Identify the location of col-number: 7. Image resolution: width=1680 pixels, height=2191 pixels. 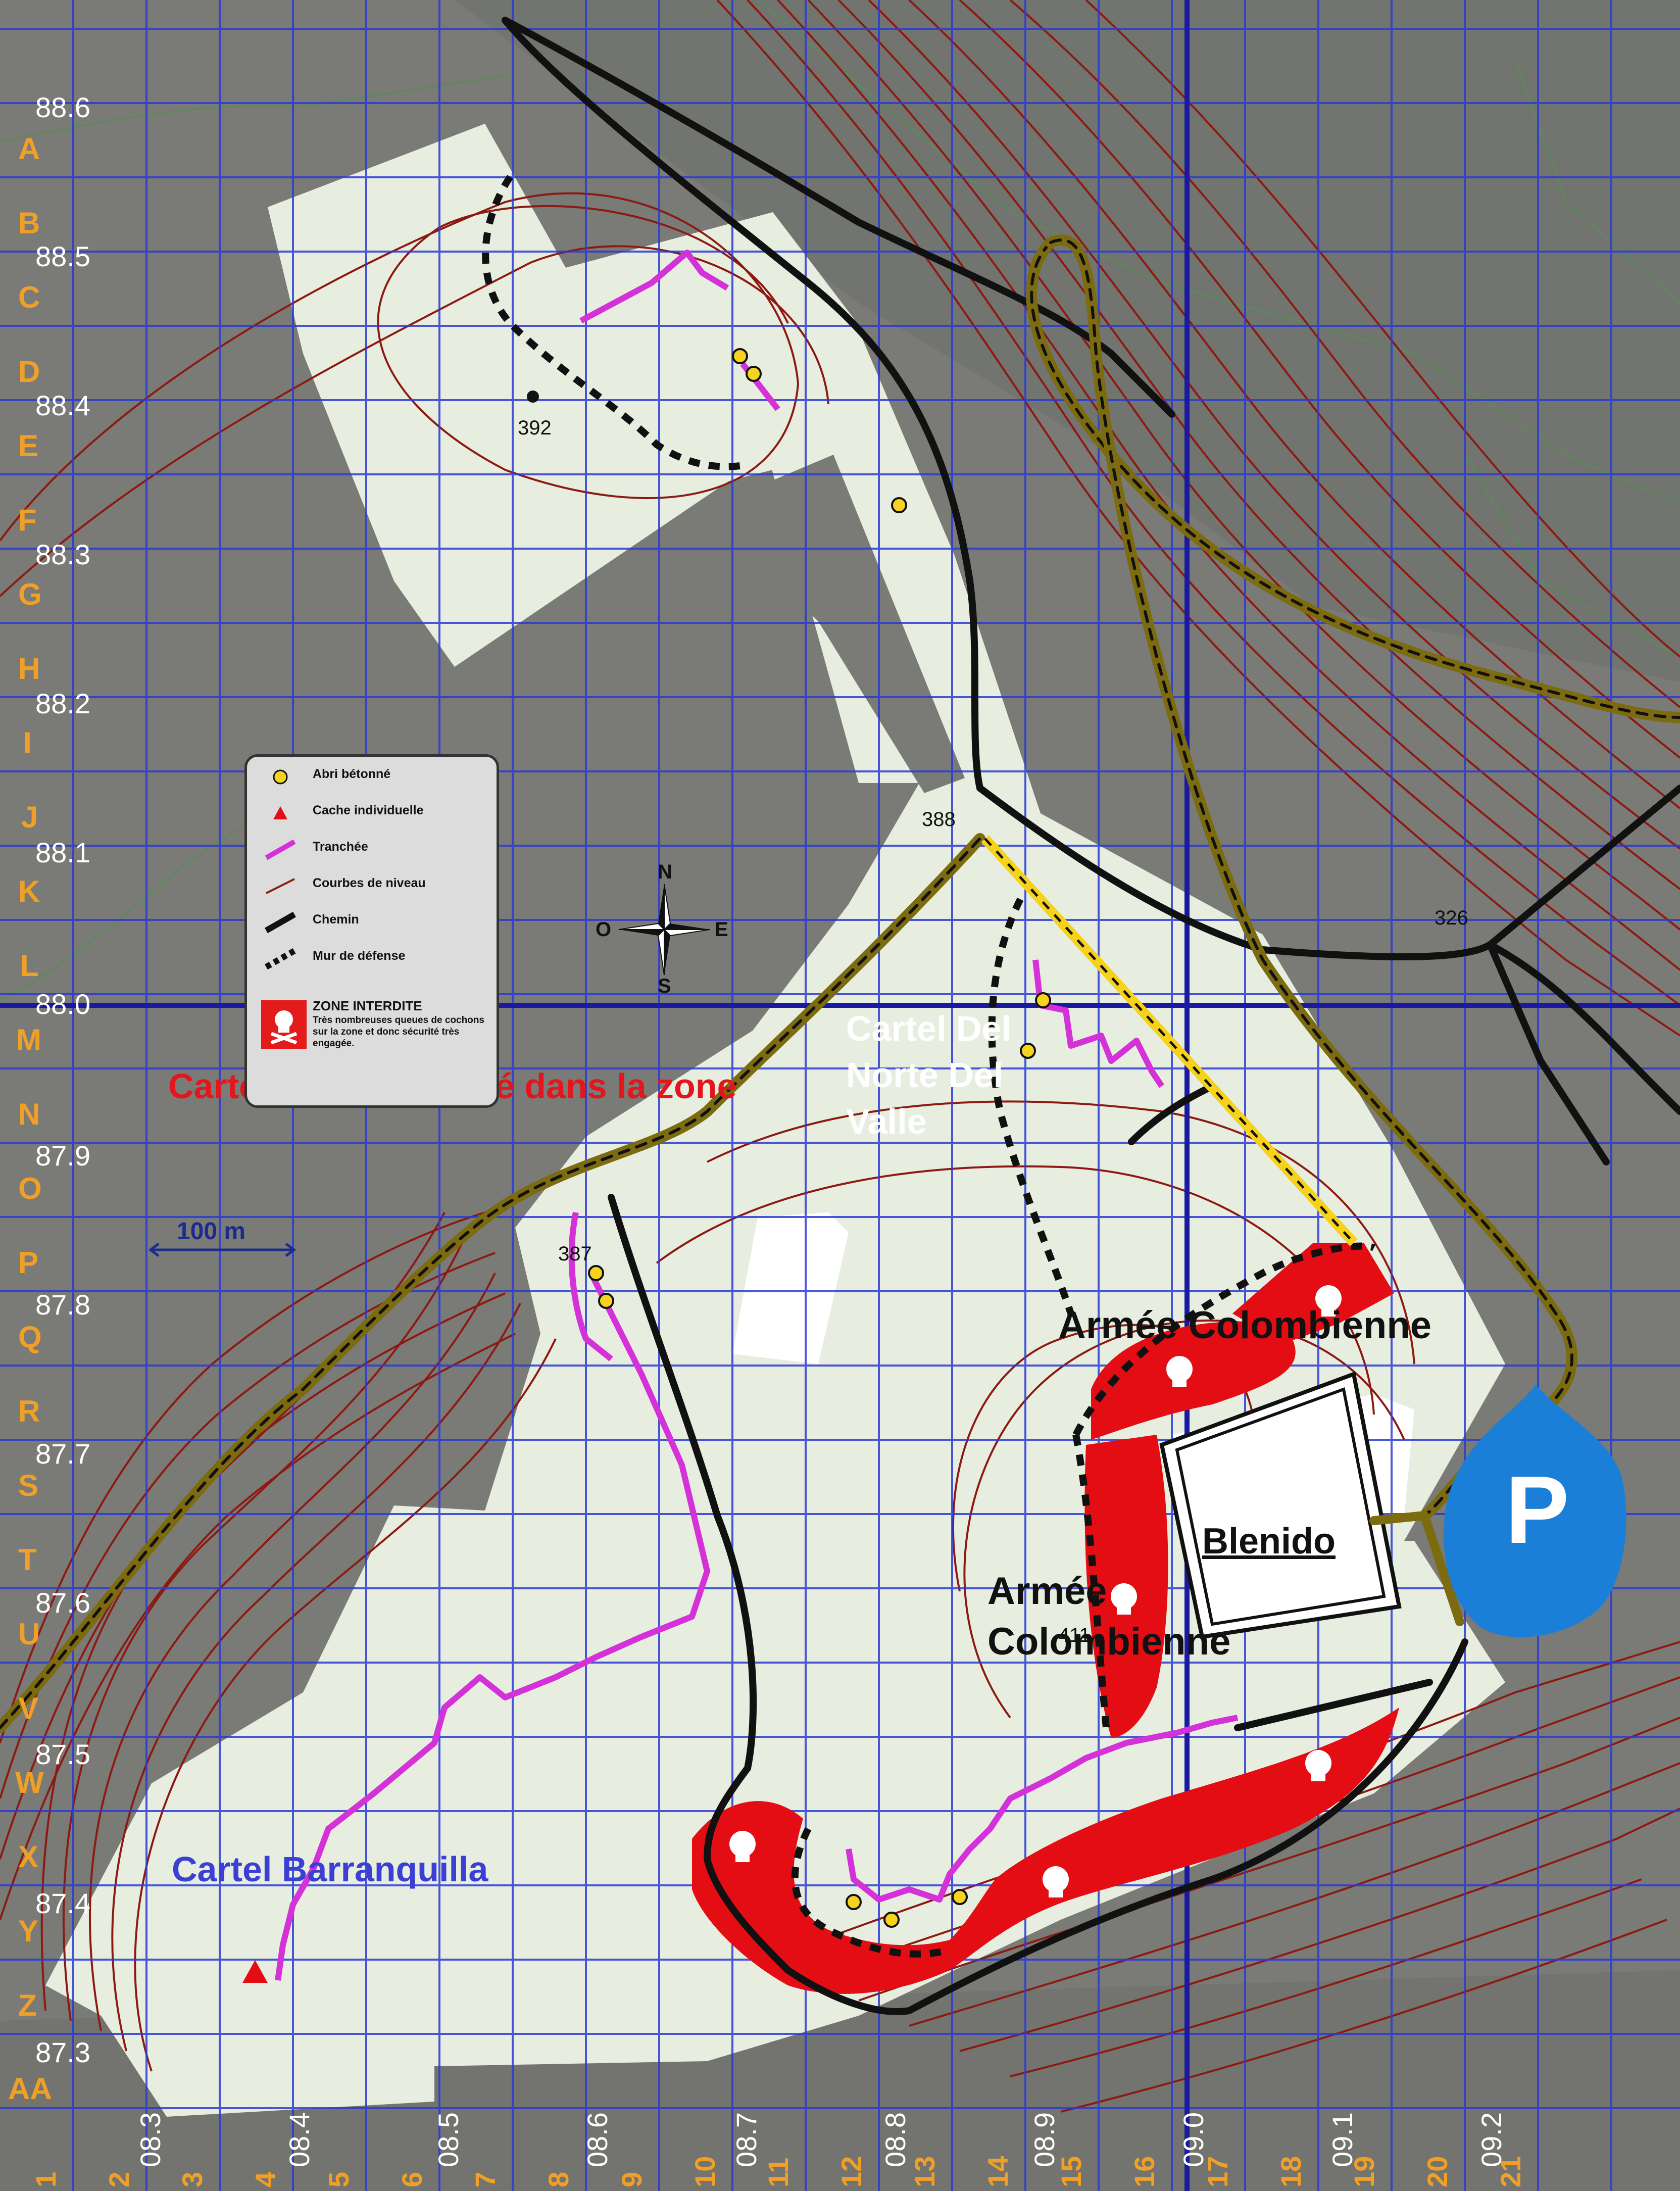
(485, 2179).